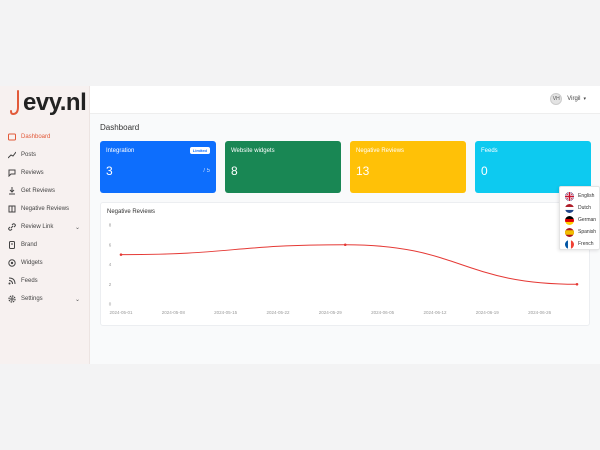  I want to click on language-label: Spanish, so click(587, 232).